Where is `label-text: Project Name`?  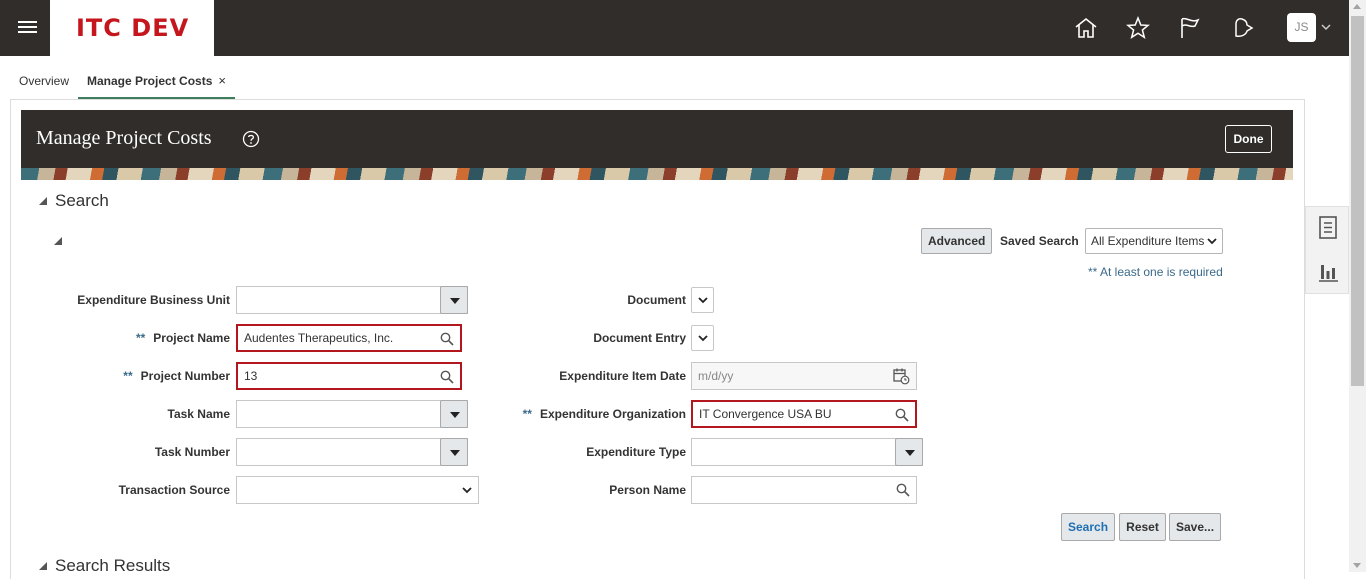 label-text: Project Name is located at coordinates (191, 338).